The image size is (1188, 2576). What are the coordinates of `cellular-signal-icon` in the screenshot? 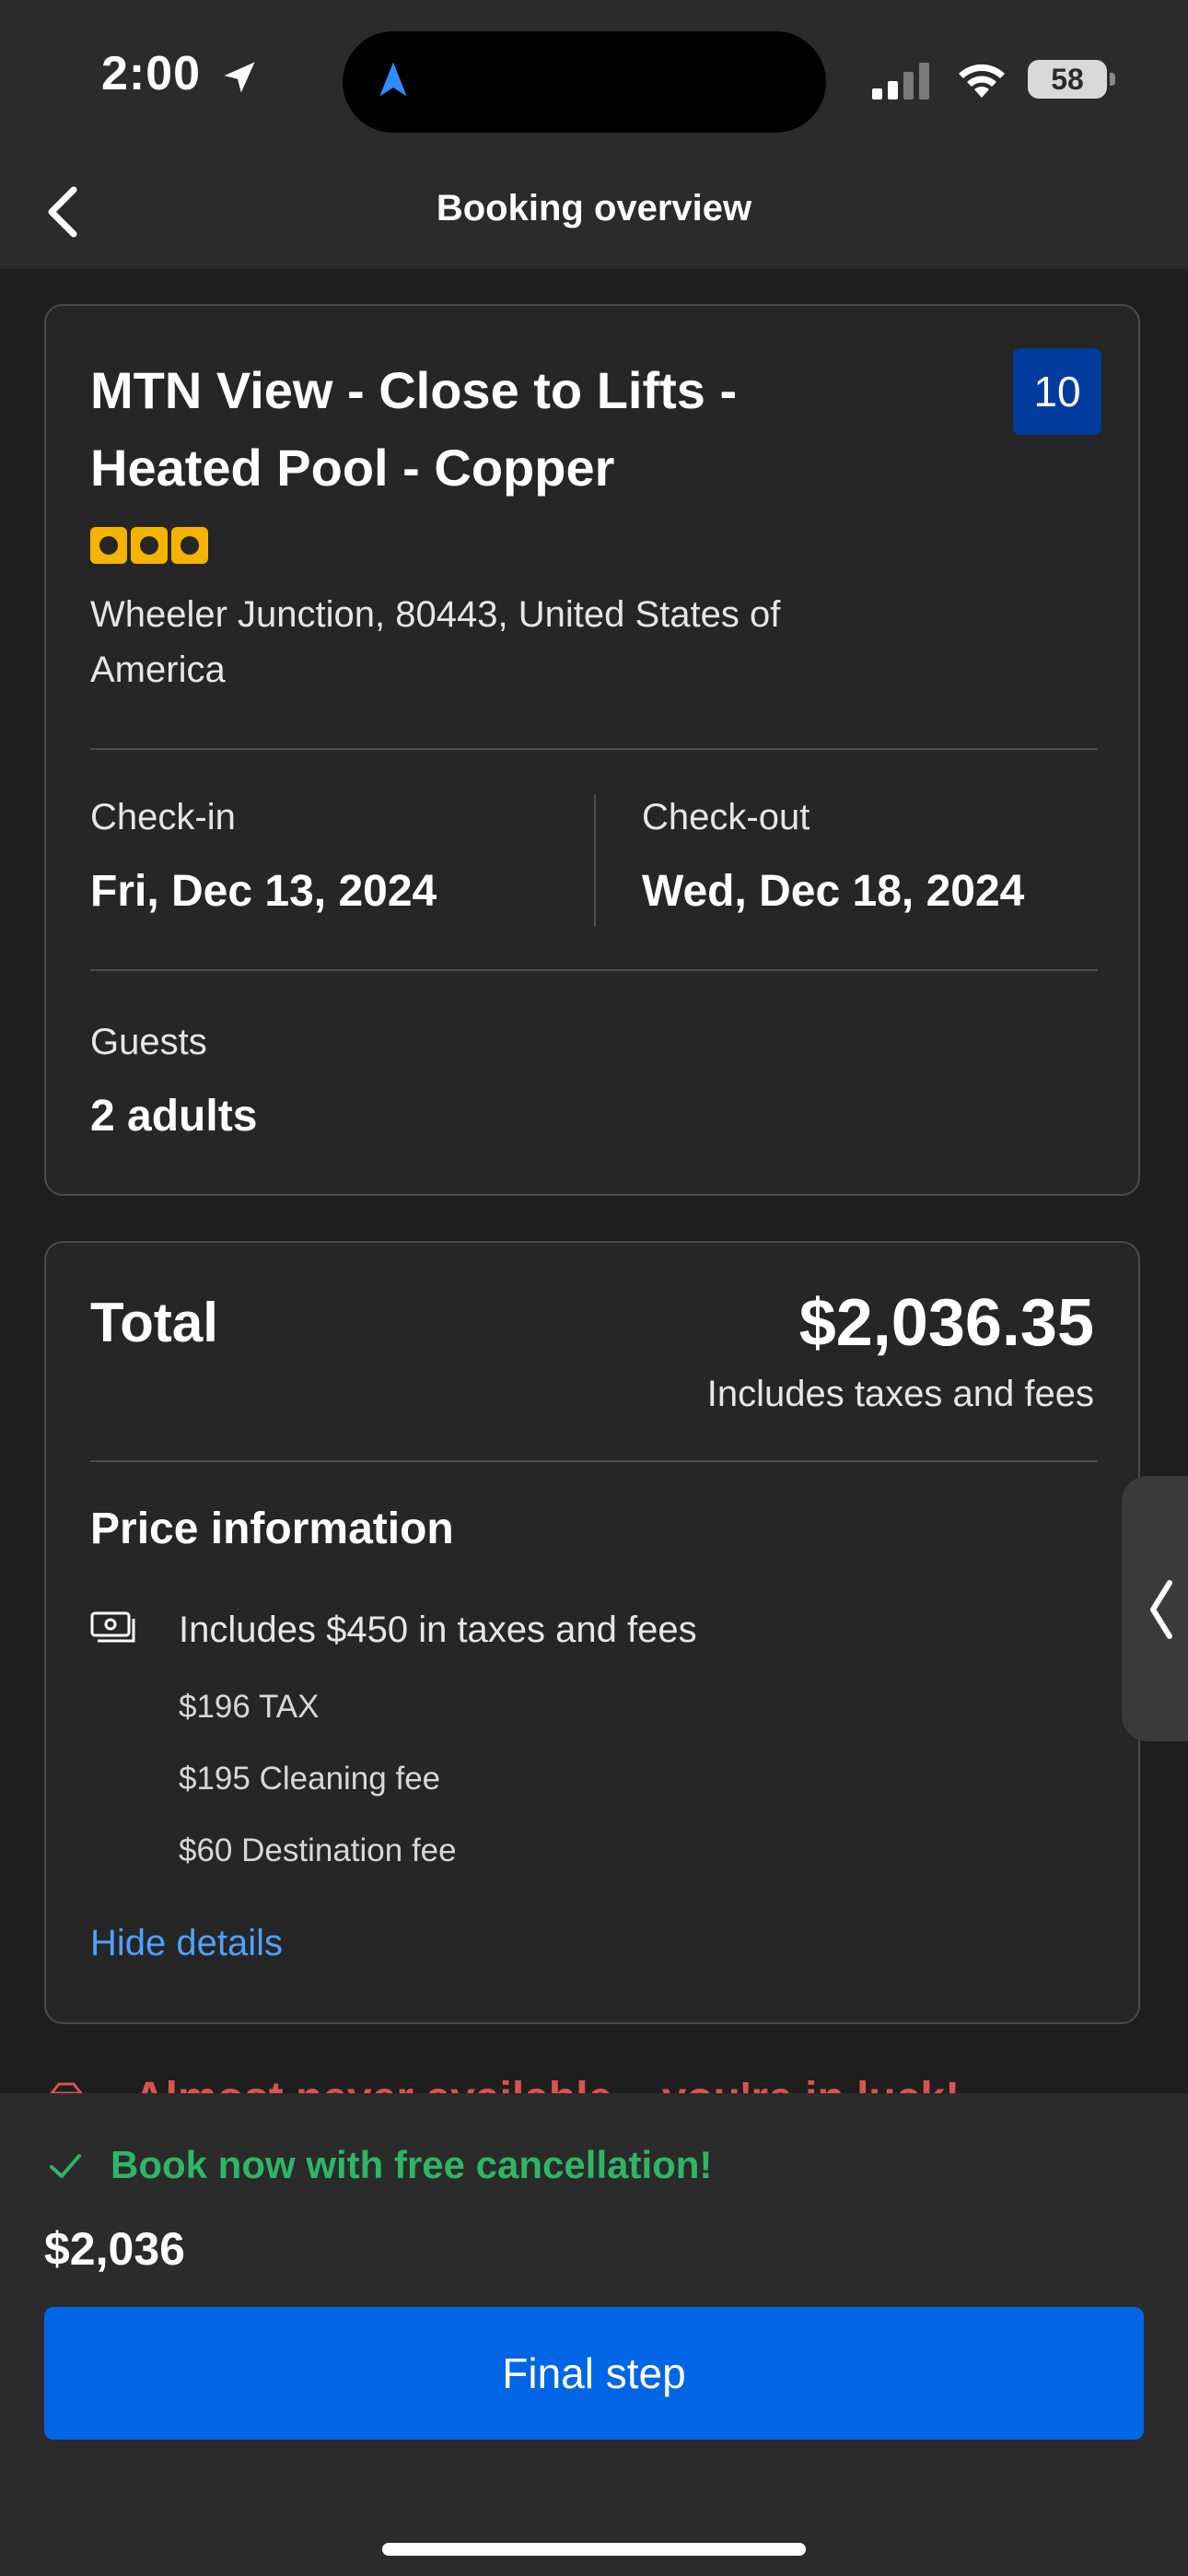 It's located at (900, 81).